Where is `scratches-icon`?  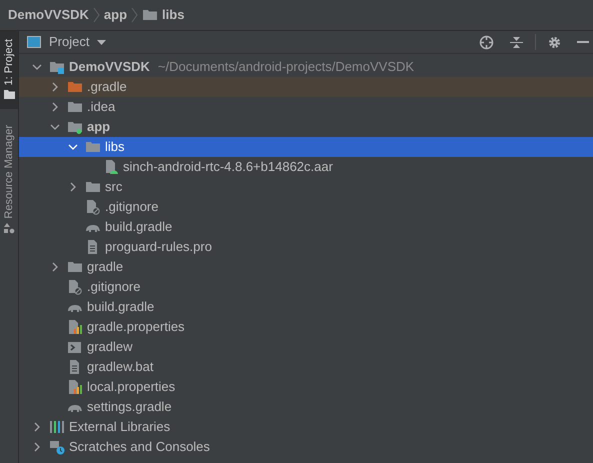 scratches-icon is located at coordinates (57, 447).